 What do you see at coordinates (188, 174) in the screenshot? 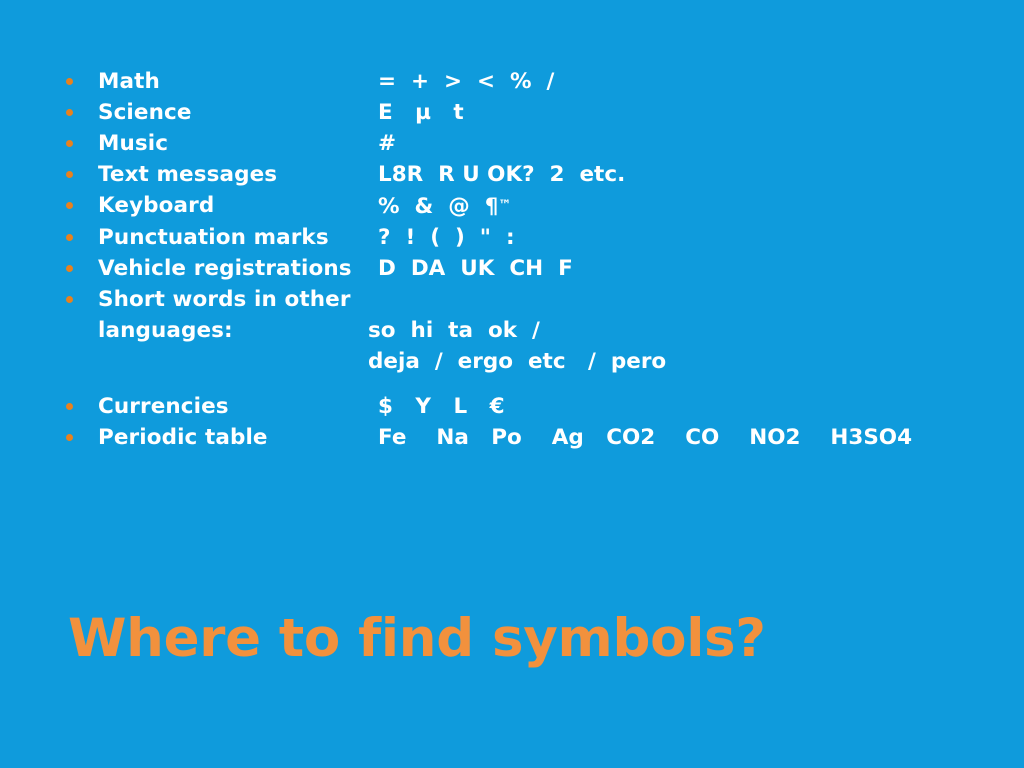
I see `list-item-label: Text messages` at bounding box center [188, 174].